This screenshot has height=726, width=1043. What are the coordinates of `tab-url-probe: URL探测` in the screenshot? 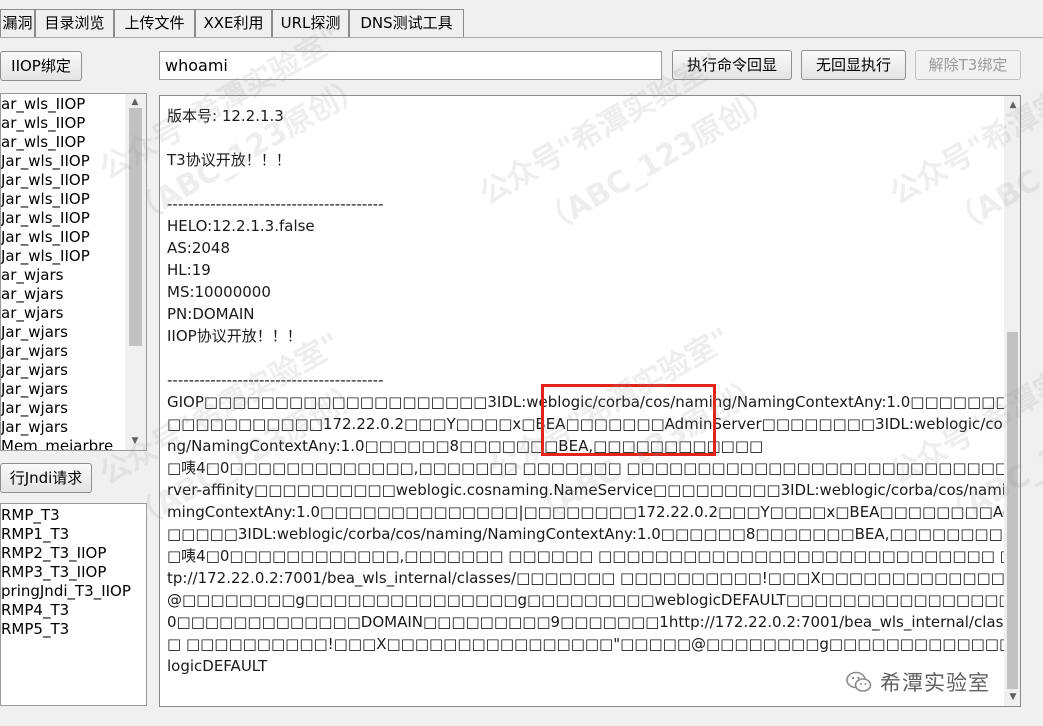 It's located at (310, 23).